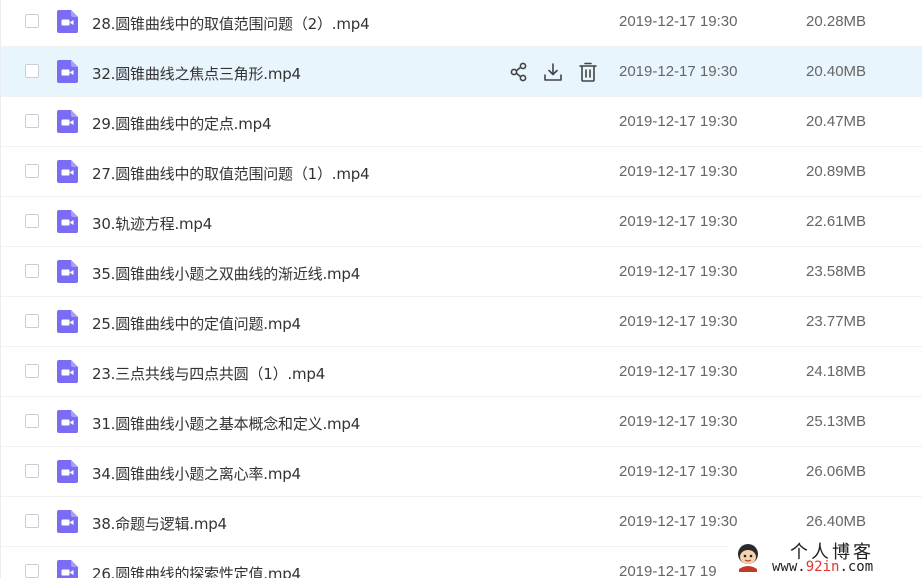 The height and width of the screenshot is (578, 922). I want to click on file-size: 26.06MB, so click(836, 471).